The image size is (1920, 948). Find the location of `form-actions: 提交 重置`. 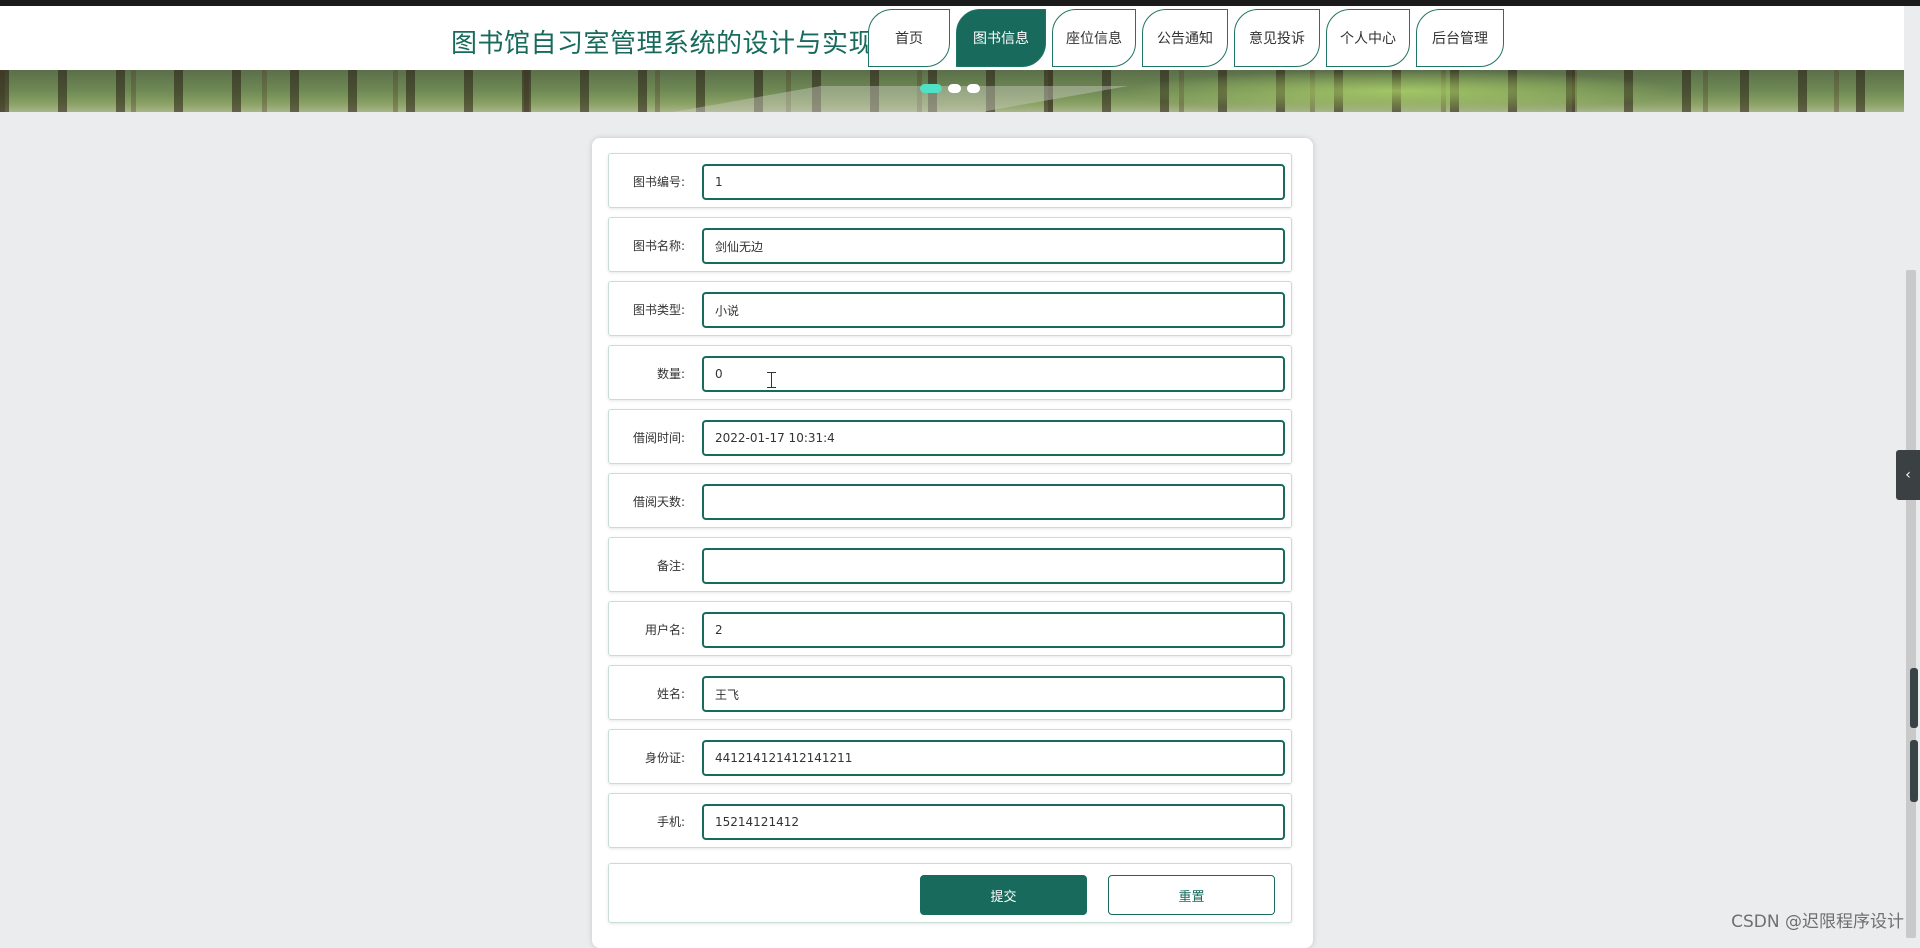

form-actions: 提交 重置 is located at coordinates (950, 893).